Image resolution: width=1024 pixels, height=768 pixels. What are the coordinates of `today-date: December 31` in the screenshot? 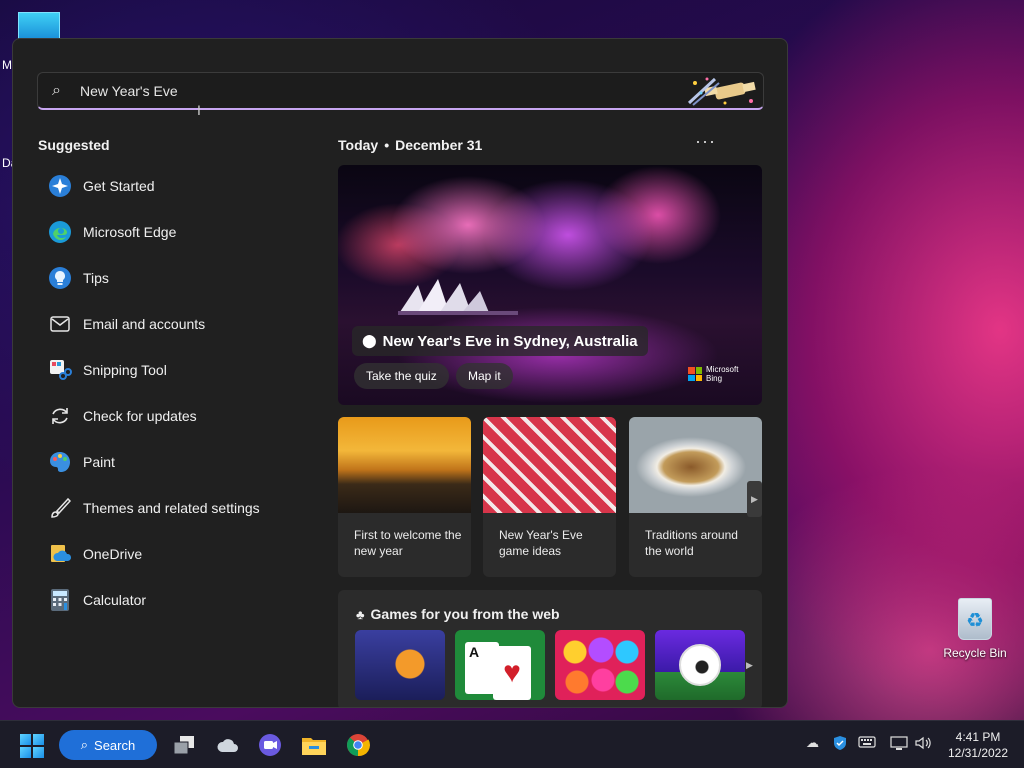 It's located at (439, 145).